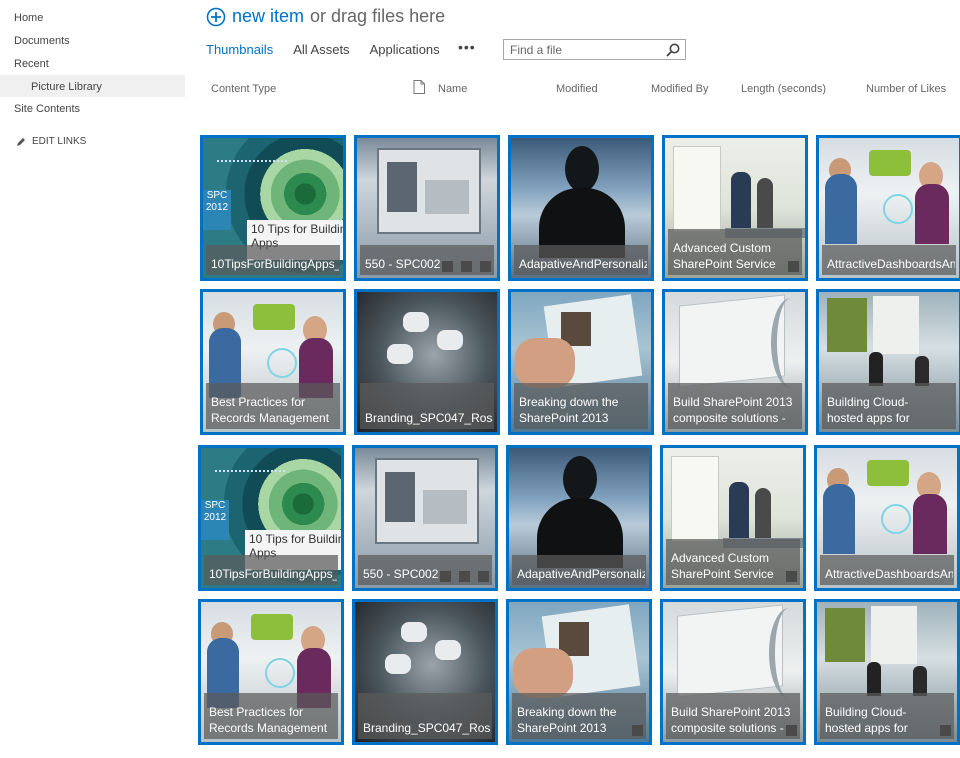  Describe the element at coordinates (679, 89) in the screenshot. I see `column-modified-by: Modified By` at that location.